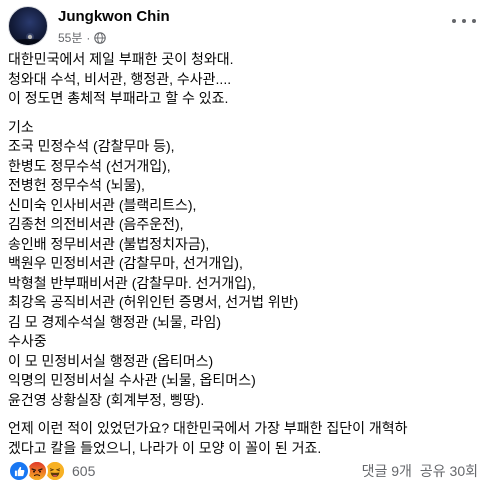  What do you see at coordinates (243, 471) in the screenshot?
I see `post-footer: 605 댓글 9개 공유 30회` at bounding box center [243, 471].